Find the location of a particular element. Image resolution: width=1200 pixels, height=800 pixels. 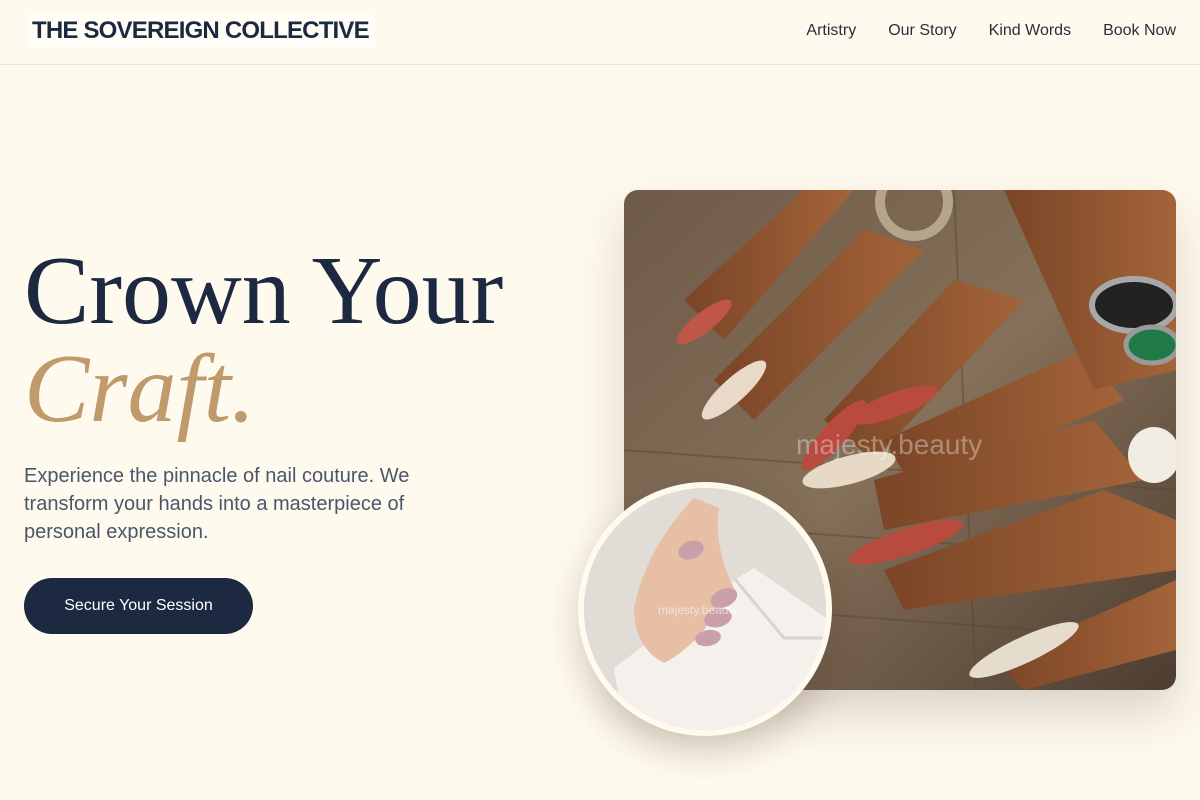

nav-item-artistry: Artistry is located at coordinates (831, 31).